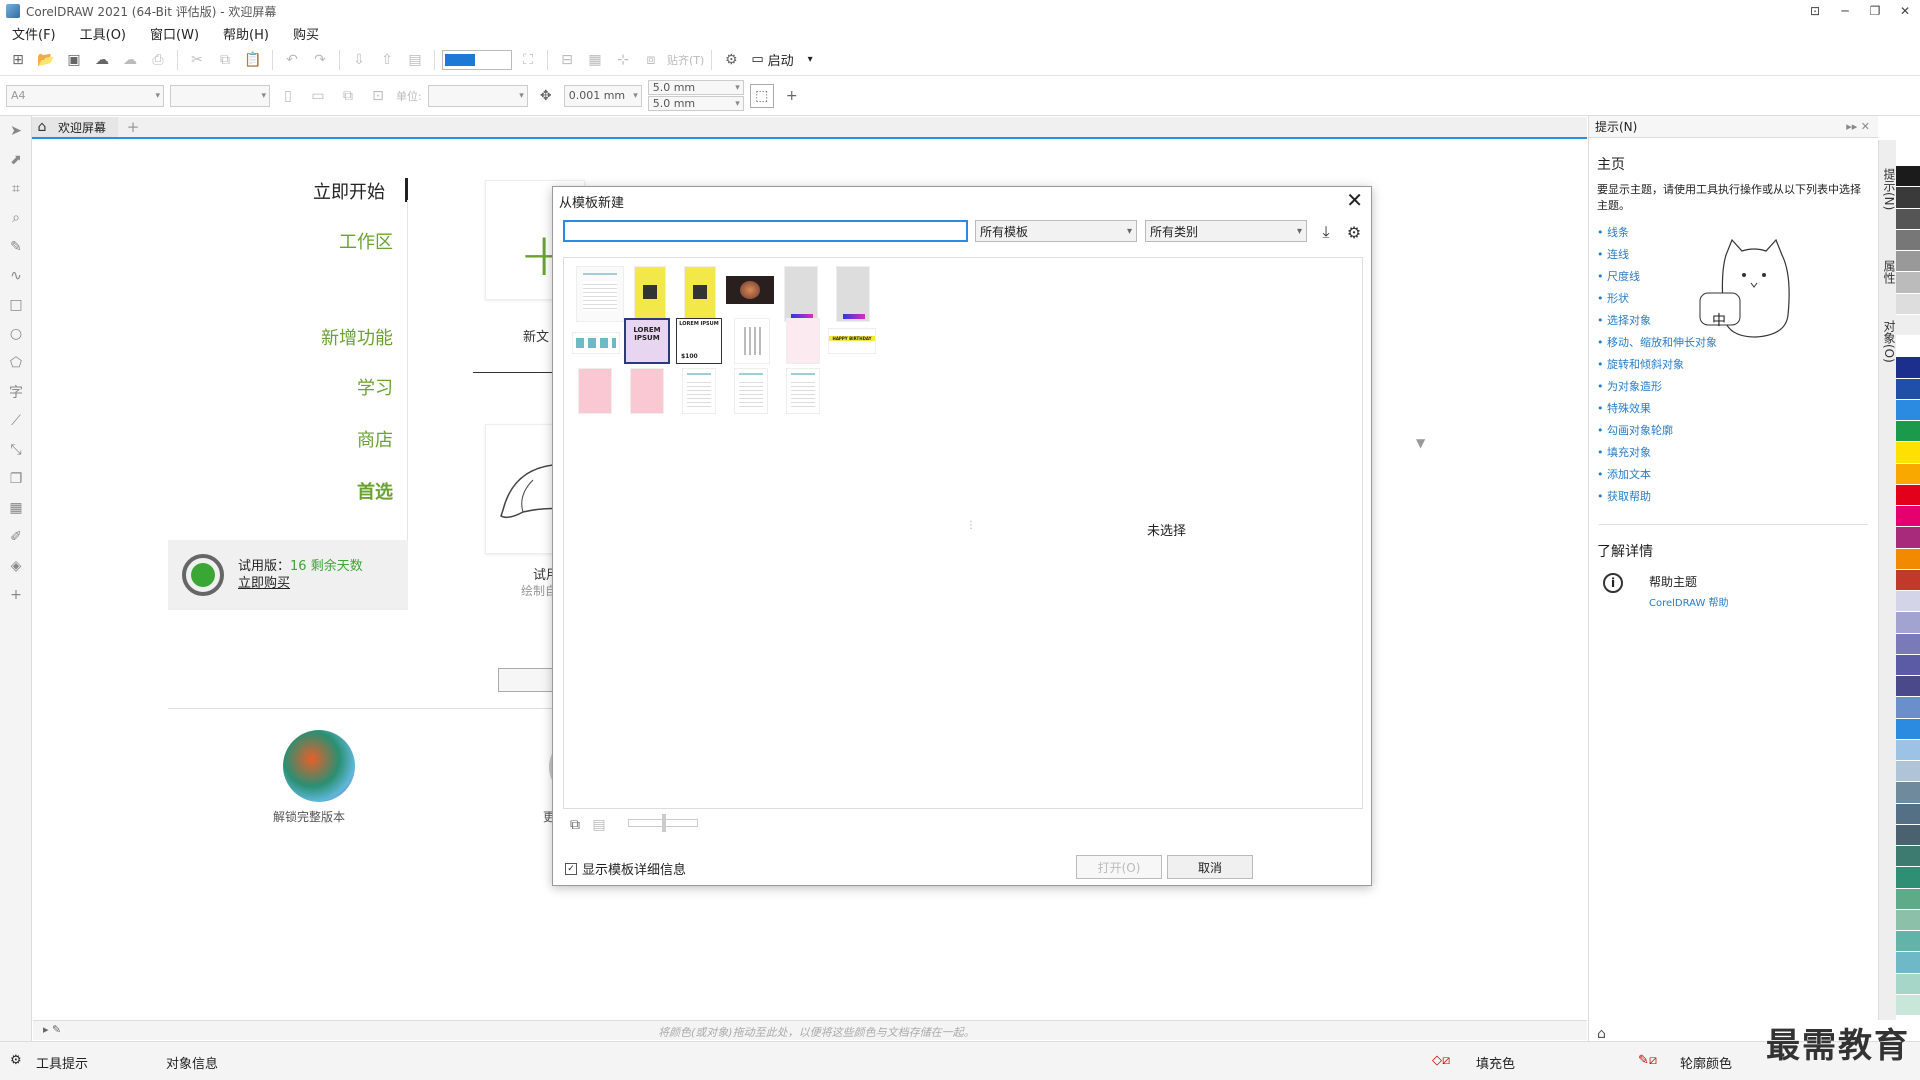 Image resolution: width=1920 pixels, height=1080 pixels. What do you see at coordinates (318, 96) in the screenshot?
I see `landscape-icon: ▭` at bounding box center [318, 96].